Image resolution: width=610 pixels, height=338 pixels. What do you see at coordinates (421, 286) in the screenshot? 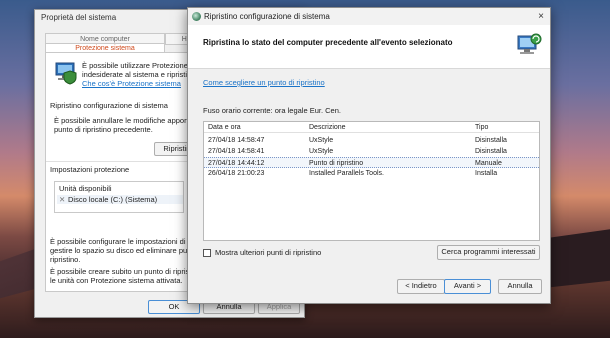
I see `back-button: < Indietro` at bounding box center [421, 286].